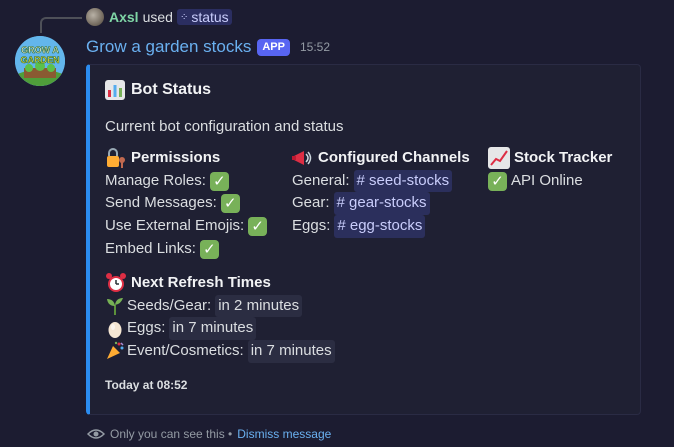  I want to click on channel-label: Gear:, so click(311, 203).